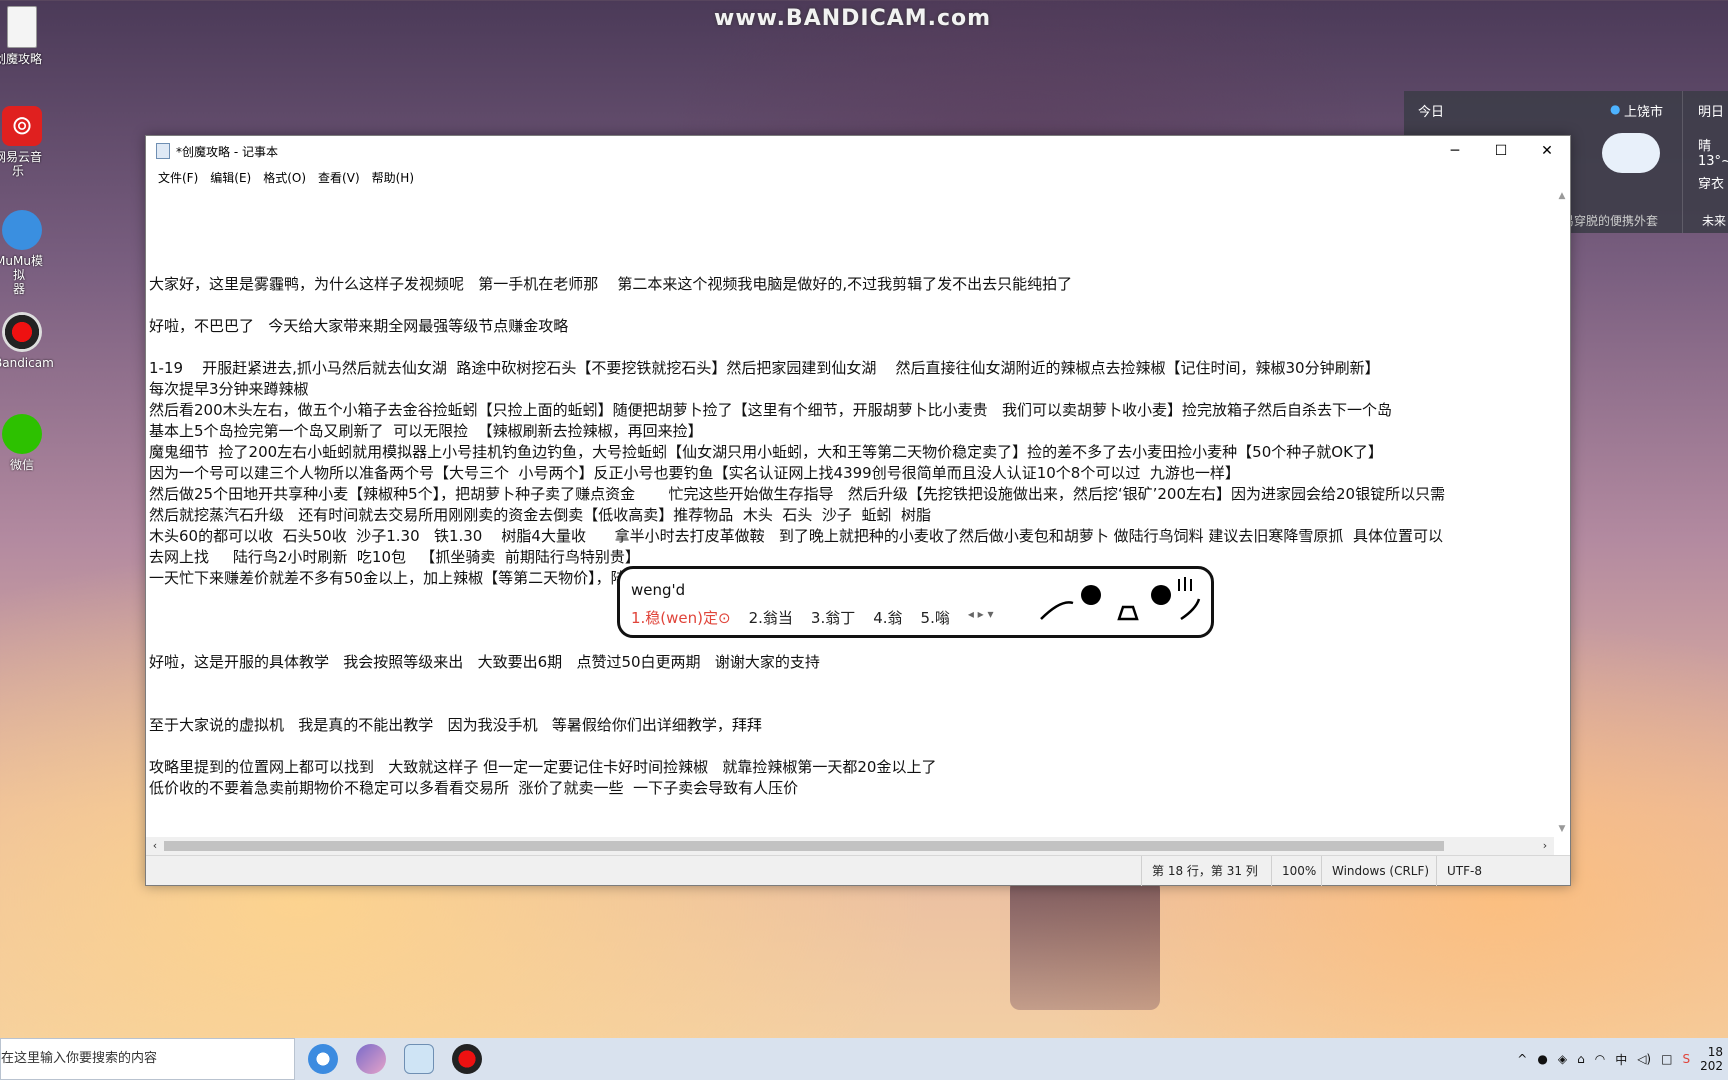 The width and height of the screenshot is (1728, 1080). Describe the element at coordinates (1378, 871) in the screenshot. I see `line-ending: Windows (CRLF)` at that location.